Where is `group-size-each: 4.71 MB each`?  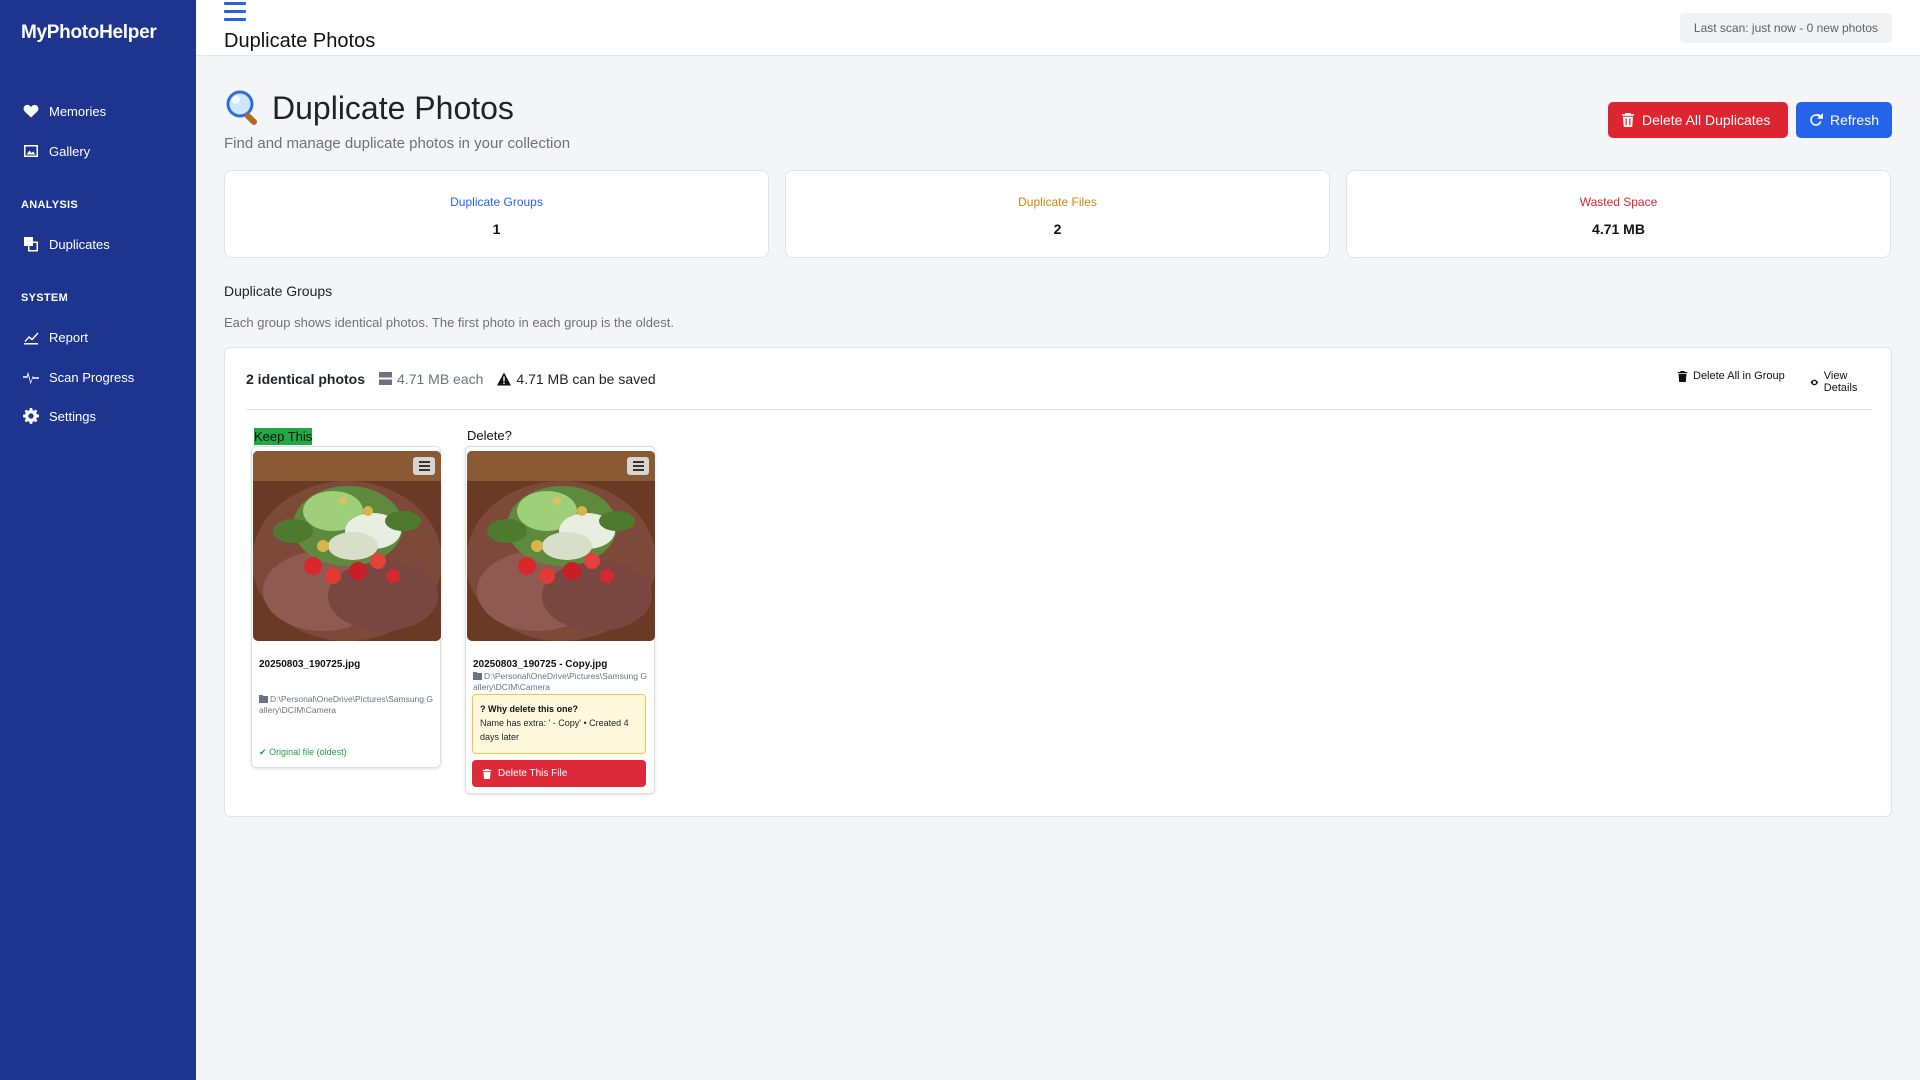
group-size-each: 4.71 MB each is located at coordinates (431, 379).